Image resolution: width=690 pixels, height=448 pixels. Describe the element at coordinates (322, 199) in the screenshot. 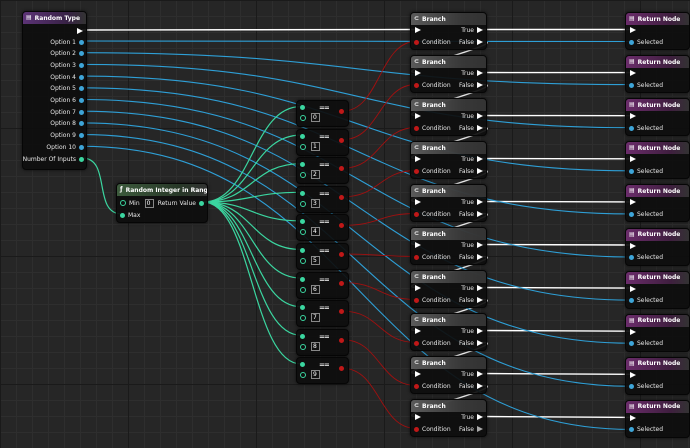

I see `equals-node: 3 ==` at that location.